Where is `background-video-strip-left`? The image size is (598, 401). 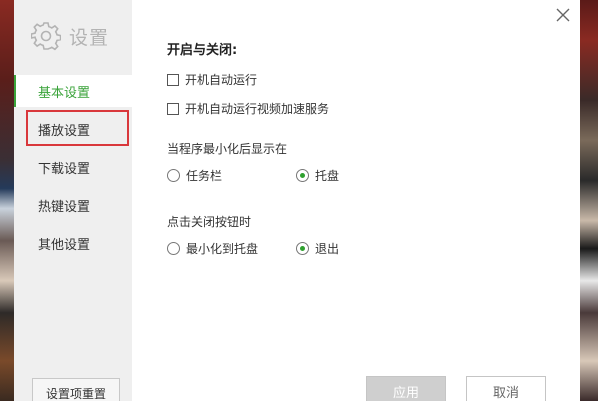
background-video-strip-left is located at coordinates (7, 200).